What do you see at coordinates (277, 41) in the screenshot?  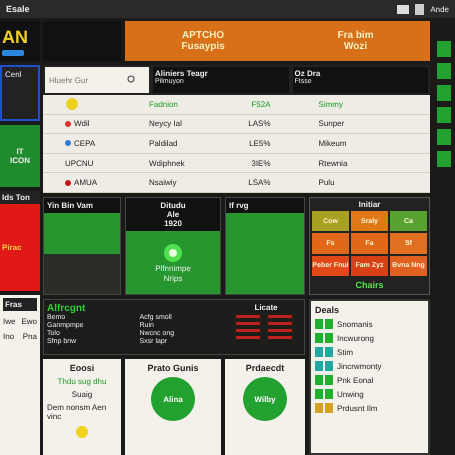 I see `banner: APTCHO Fusaypis Fra bim Wozi` at bounding box center [277, 41].